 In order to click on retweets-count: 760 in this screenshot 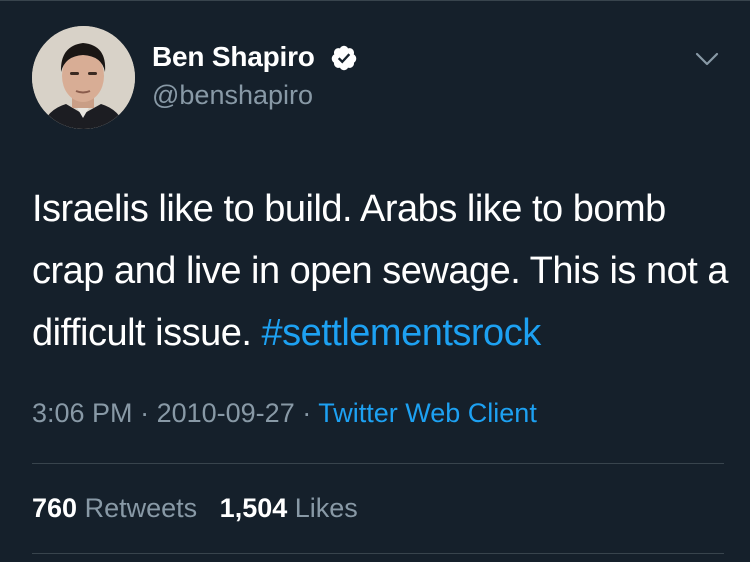, I will do `click(55, 508)`.